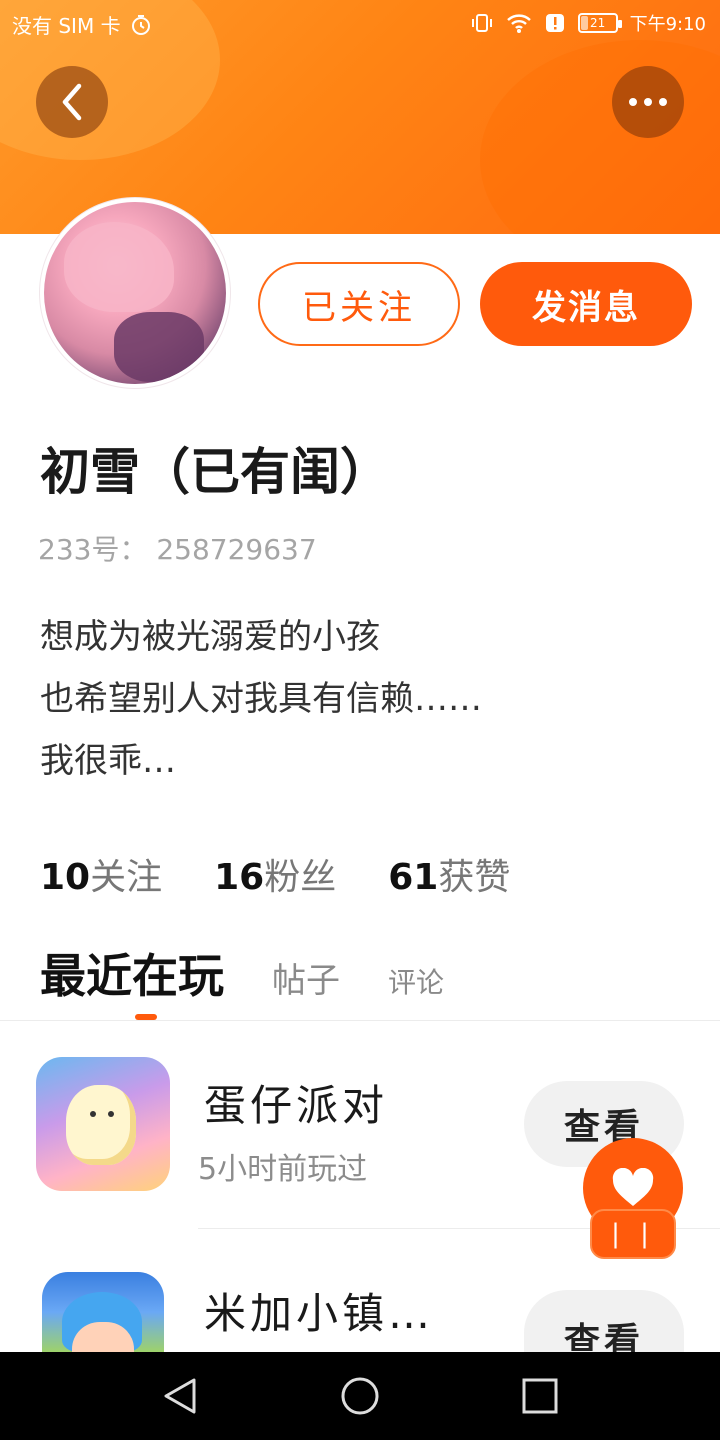 The image size is (720, 1440). I want to click on stat-number: 16, so click(239, 877).